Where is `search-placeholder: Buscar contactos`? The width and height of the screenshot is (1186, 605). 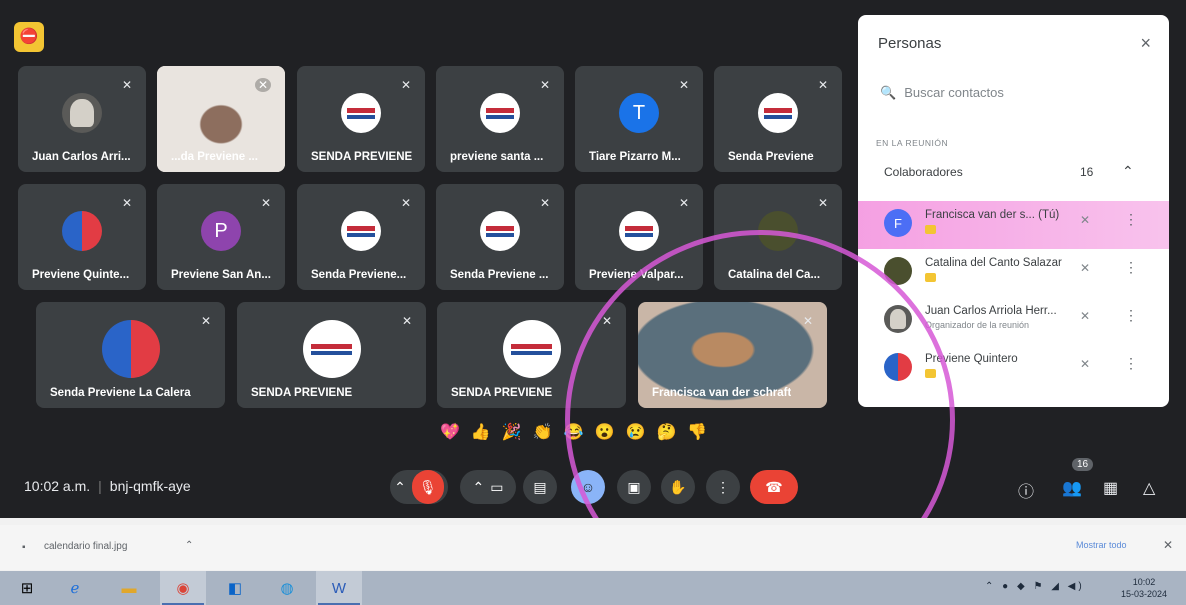 search-placeholder: Buscar contactos is located at coordinates (954, 92).